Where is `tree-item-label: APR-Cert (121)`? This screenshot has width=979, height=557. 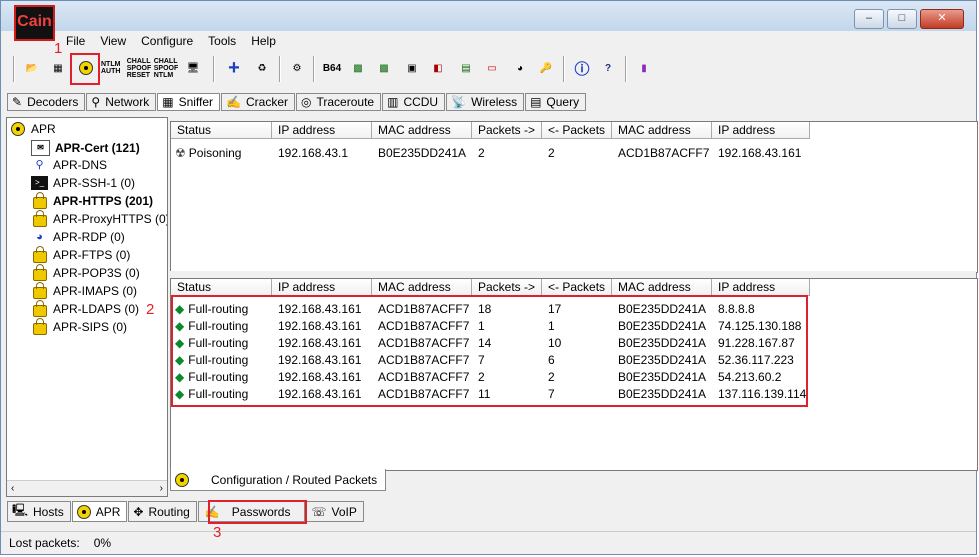
tree-item-label: APR-Cert (121) is located at coordinates (97, 148).